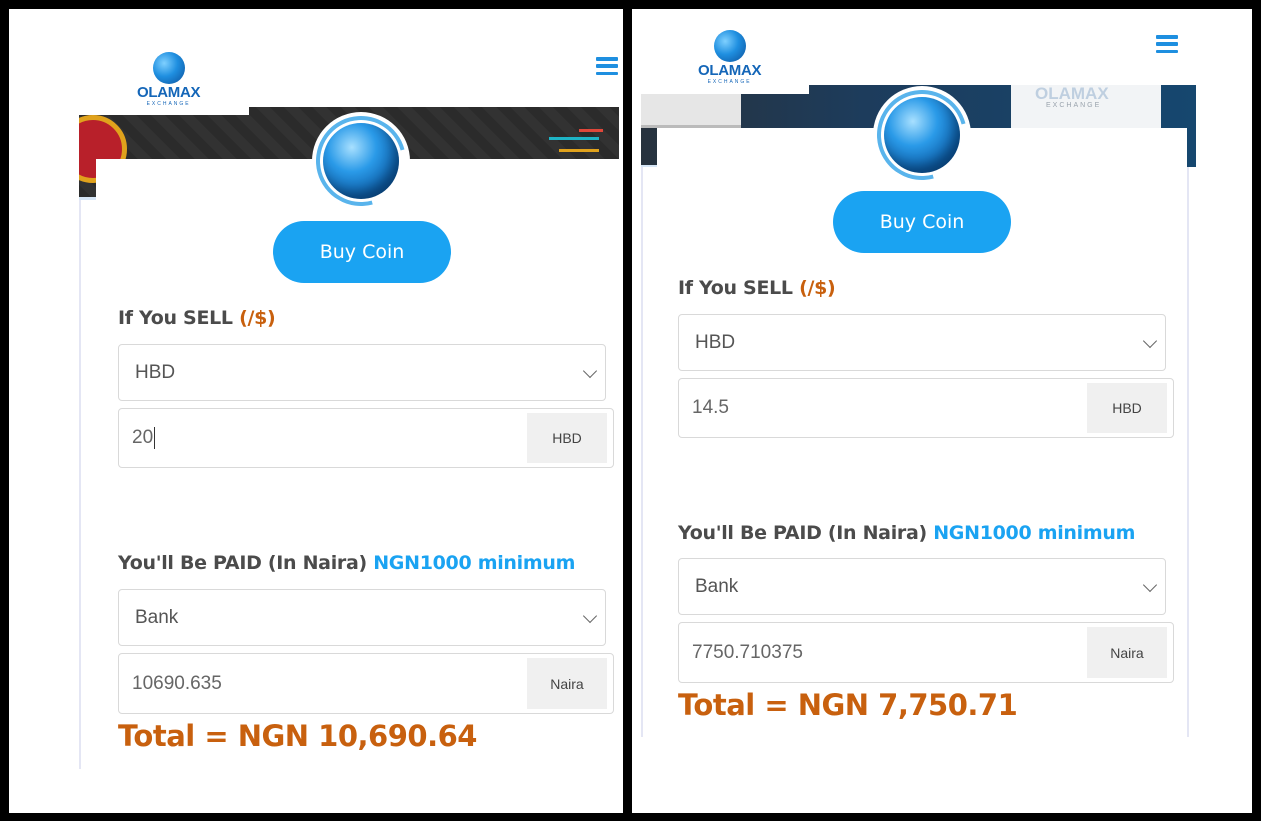 Image resolution: width=1261 pixels, height=821 pixels. I want to click on card-accent-line, so click(87, 198).